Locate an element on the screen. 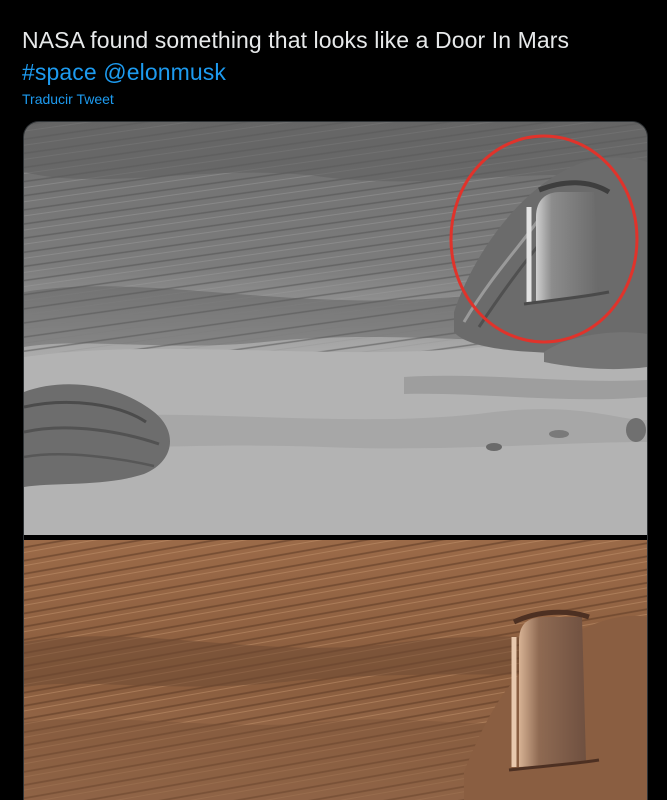 The height and width of the screenshot is (800, 667). translate-tweet-link: Traducir Tweet is located at coordinates (68, 99).